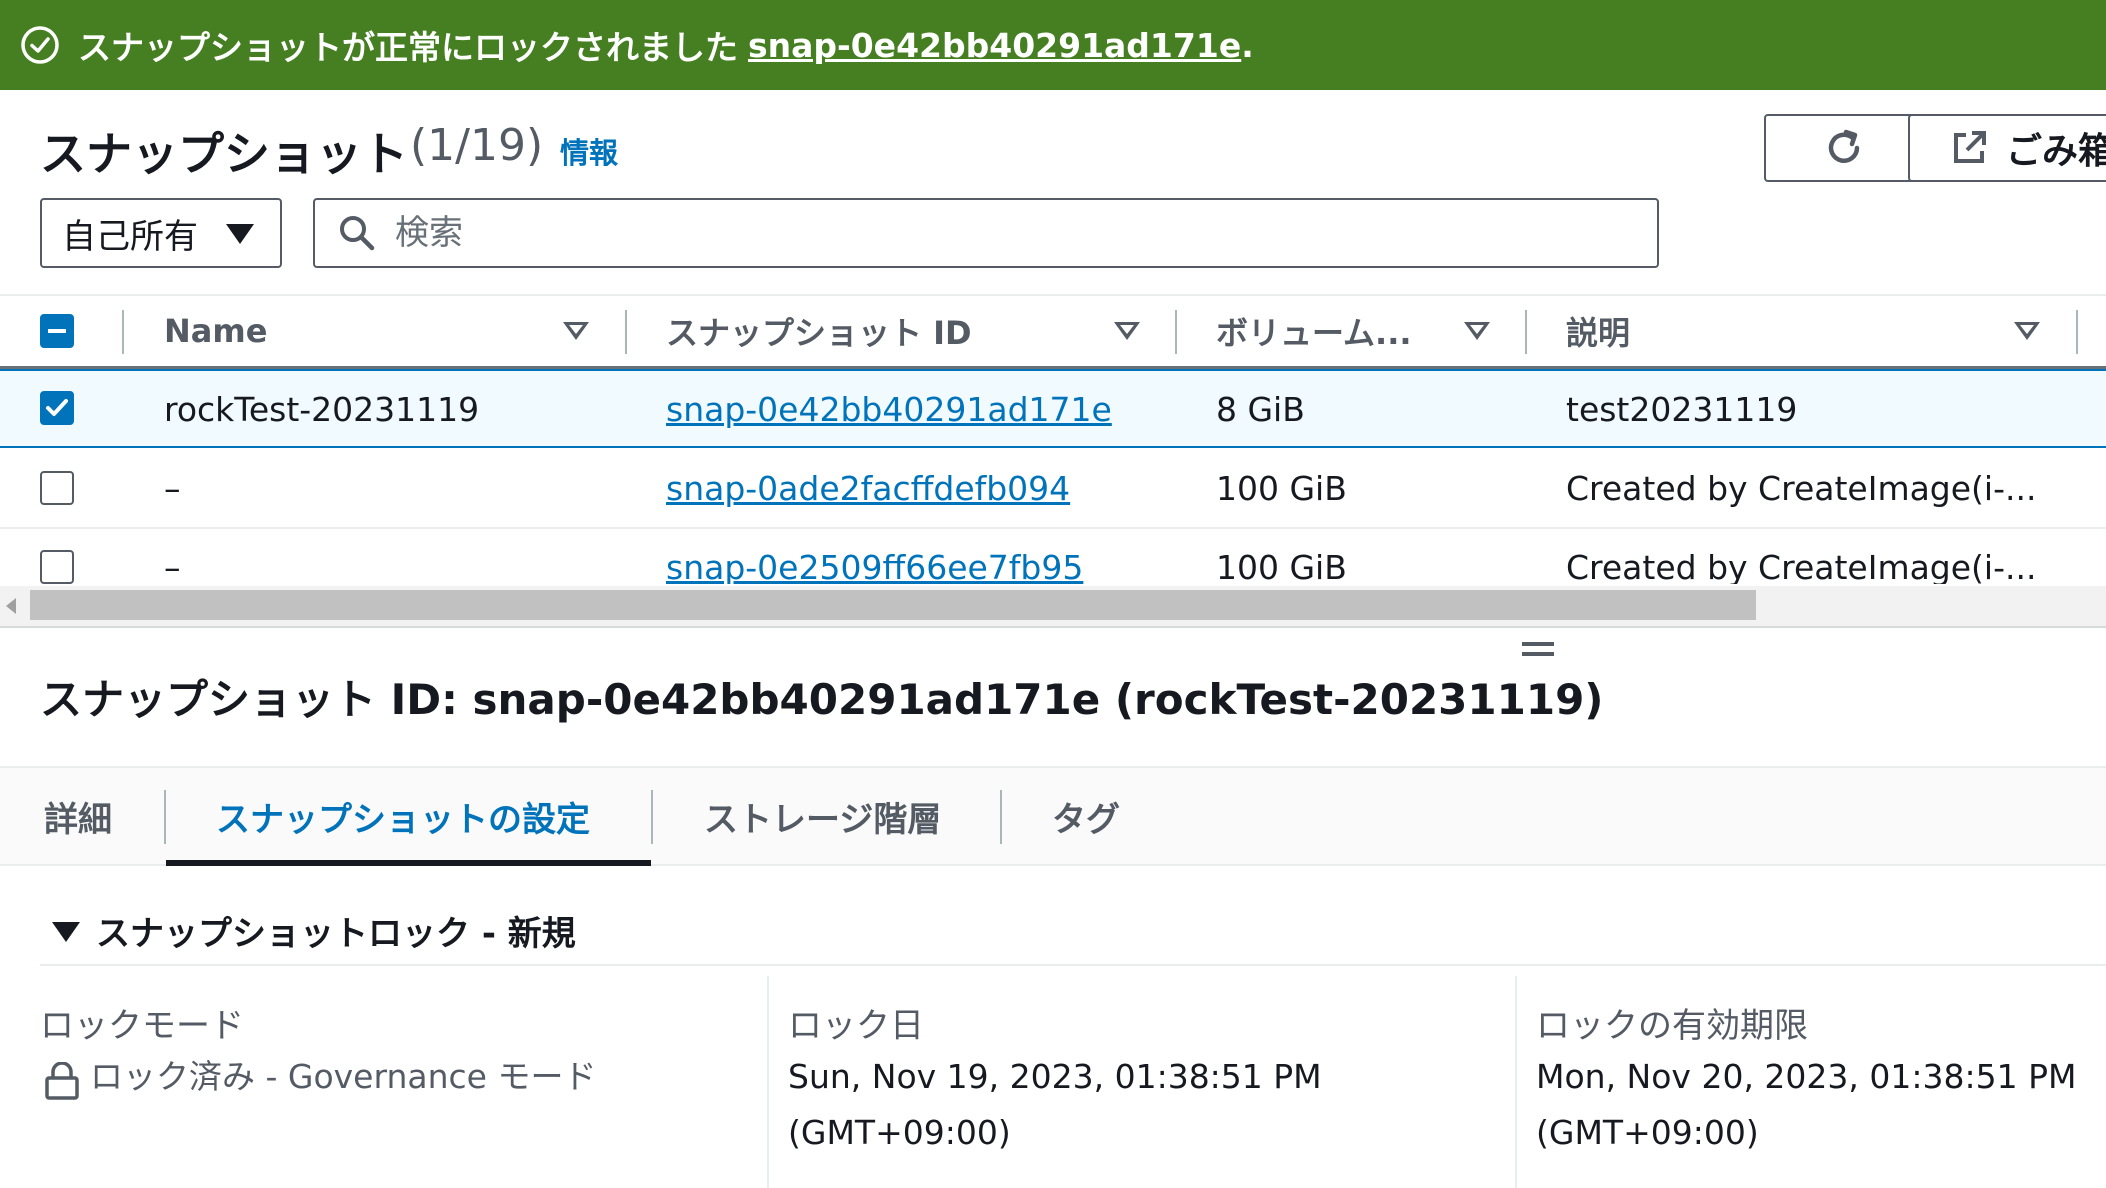 This screenshot has height=1188, width=2106. I want to click on recycle-bin-button: ごみ箱, so click(2007, 148).